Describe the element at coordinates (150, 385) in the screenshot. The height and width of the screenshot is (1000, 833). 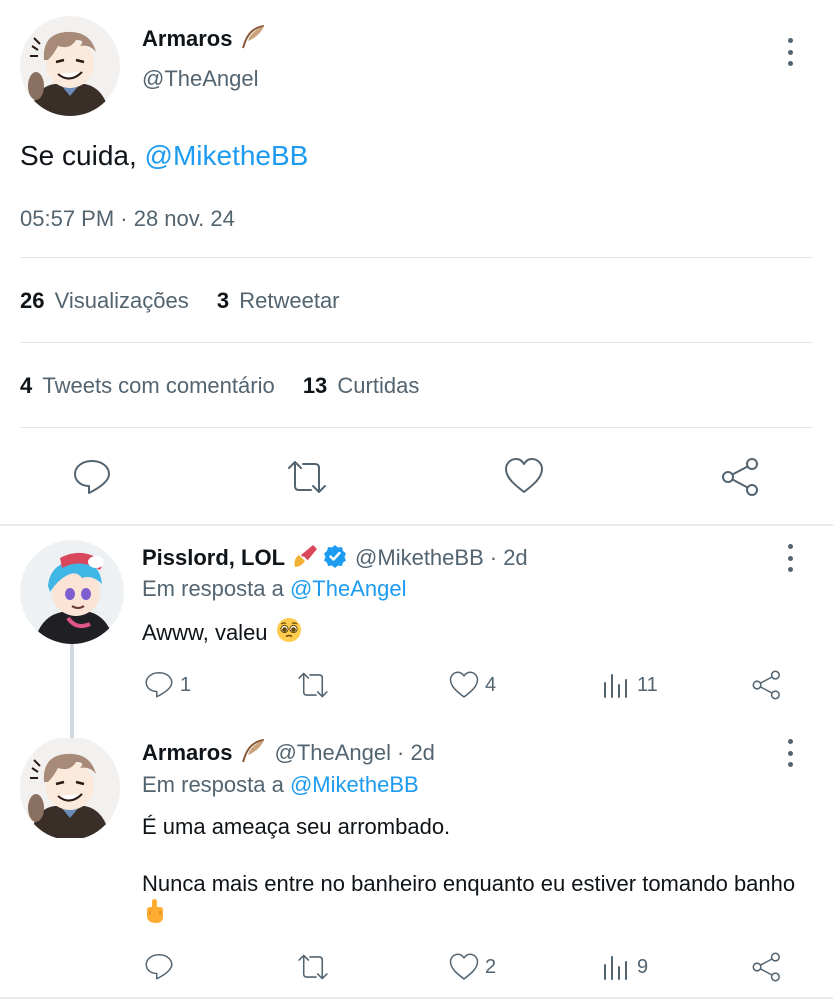
I see `quotes-stat: 4 Tweets com comentário` at that location.